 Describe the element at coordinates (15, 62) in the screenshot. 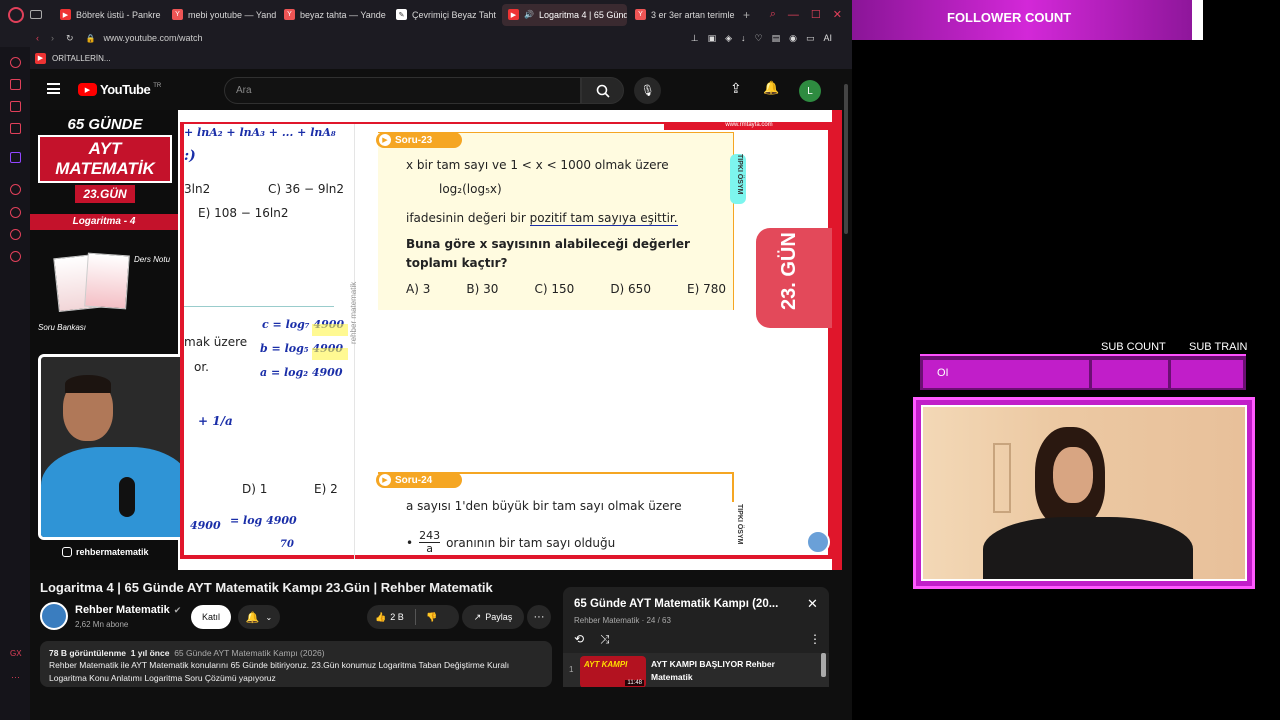

I see `sidebar-home-icon` at that location.